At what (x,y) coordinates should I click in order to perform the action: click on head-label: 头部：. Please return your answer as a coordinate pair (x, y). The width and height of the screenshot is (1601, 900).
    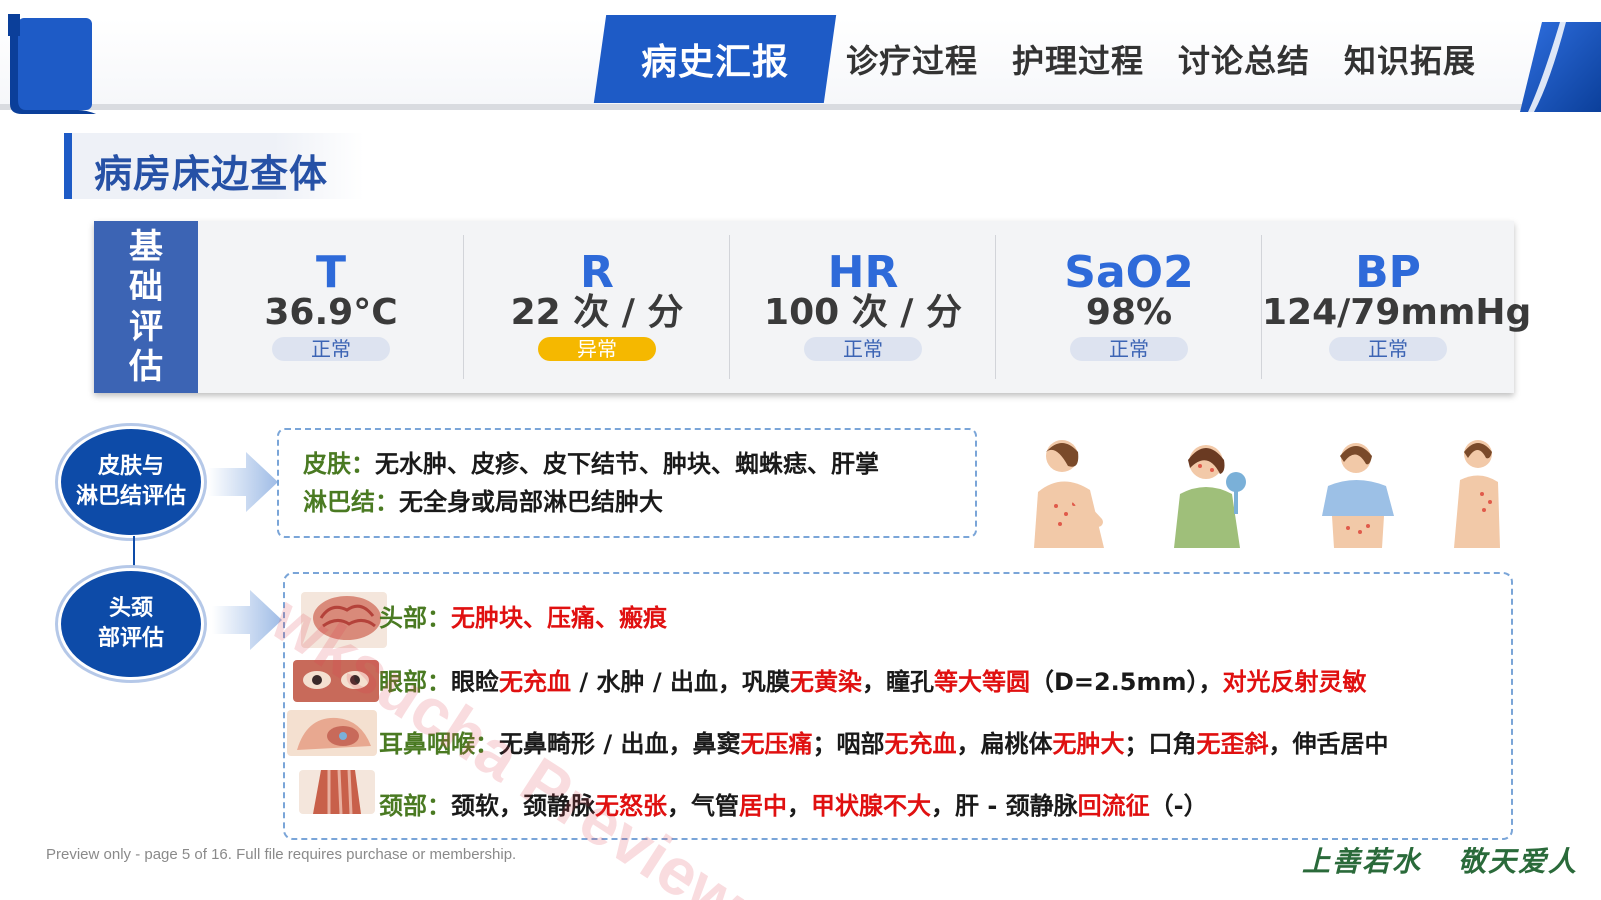
    Looking at the image, I should click on (415, 618).